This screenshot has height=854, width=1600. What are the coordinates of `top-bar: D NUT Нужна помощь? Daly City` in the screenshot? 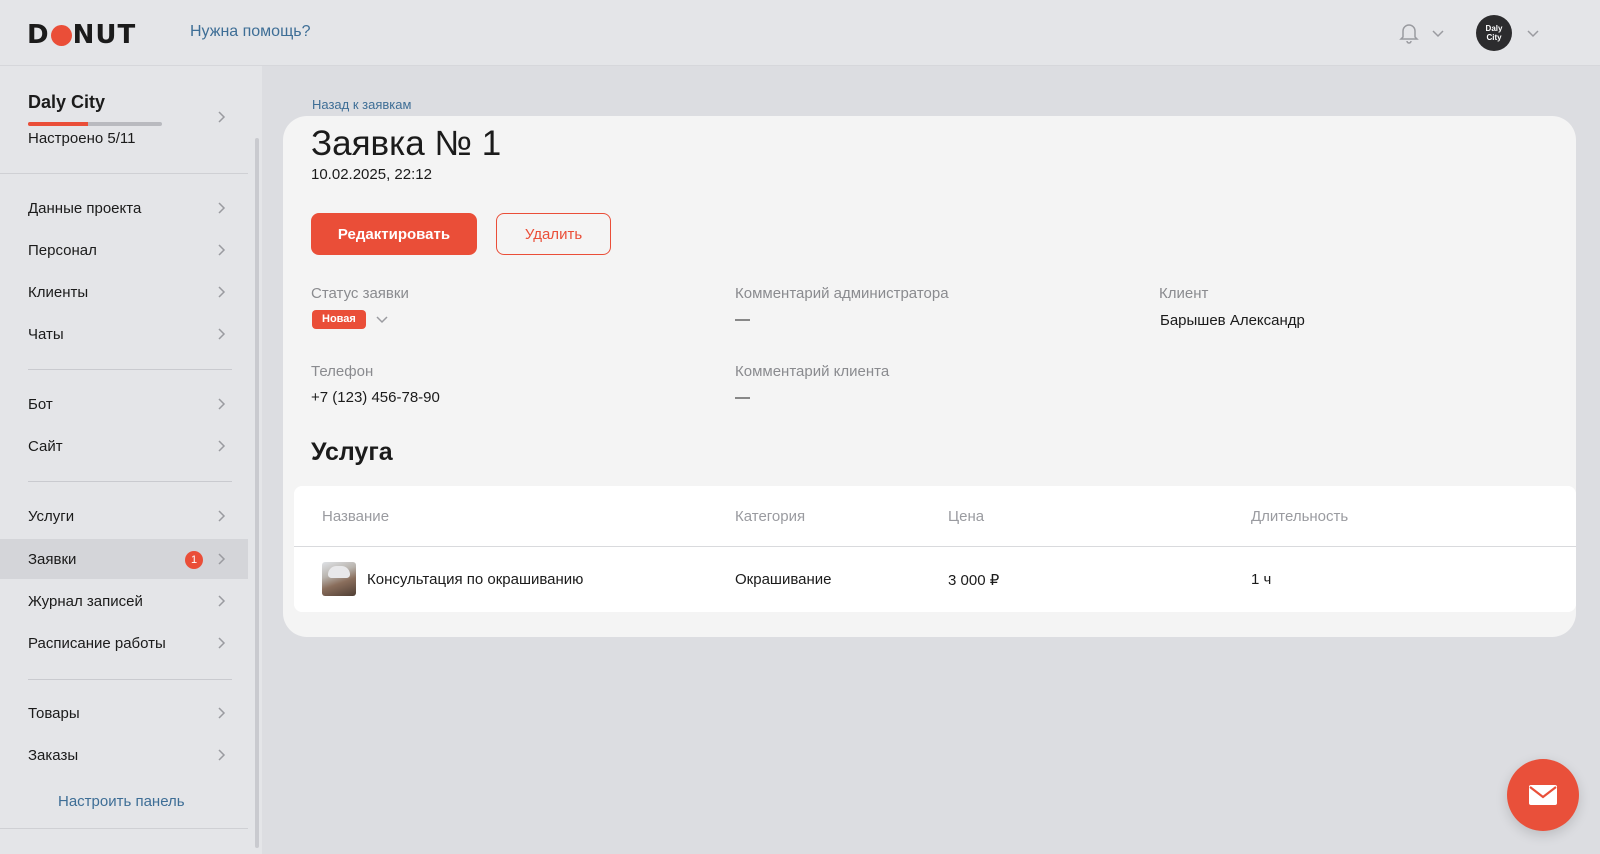 It's located at (800, 33).